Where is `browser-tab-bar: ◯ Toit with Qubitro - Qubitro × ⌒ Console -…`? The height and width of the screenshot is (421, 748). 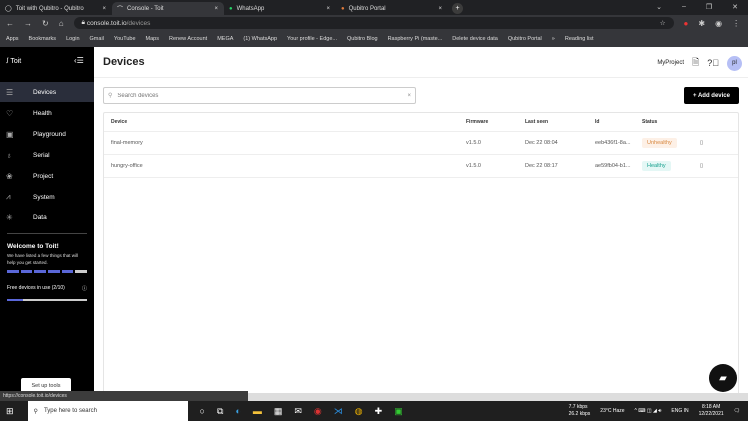
browser-tab-bar: ◯ Toit with Qubitro - Qubitro × ⌒ Console -… is located at coordinates (374, 7).